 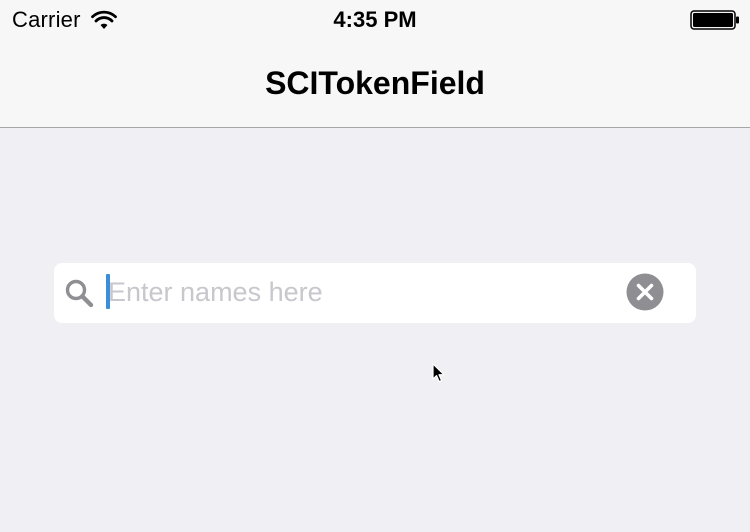 I want to click on names-input, so click(x=362, y=292).